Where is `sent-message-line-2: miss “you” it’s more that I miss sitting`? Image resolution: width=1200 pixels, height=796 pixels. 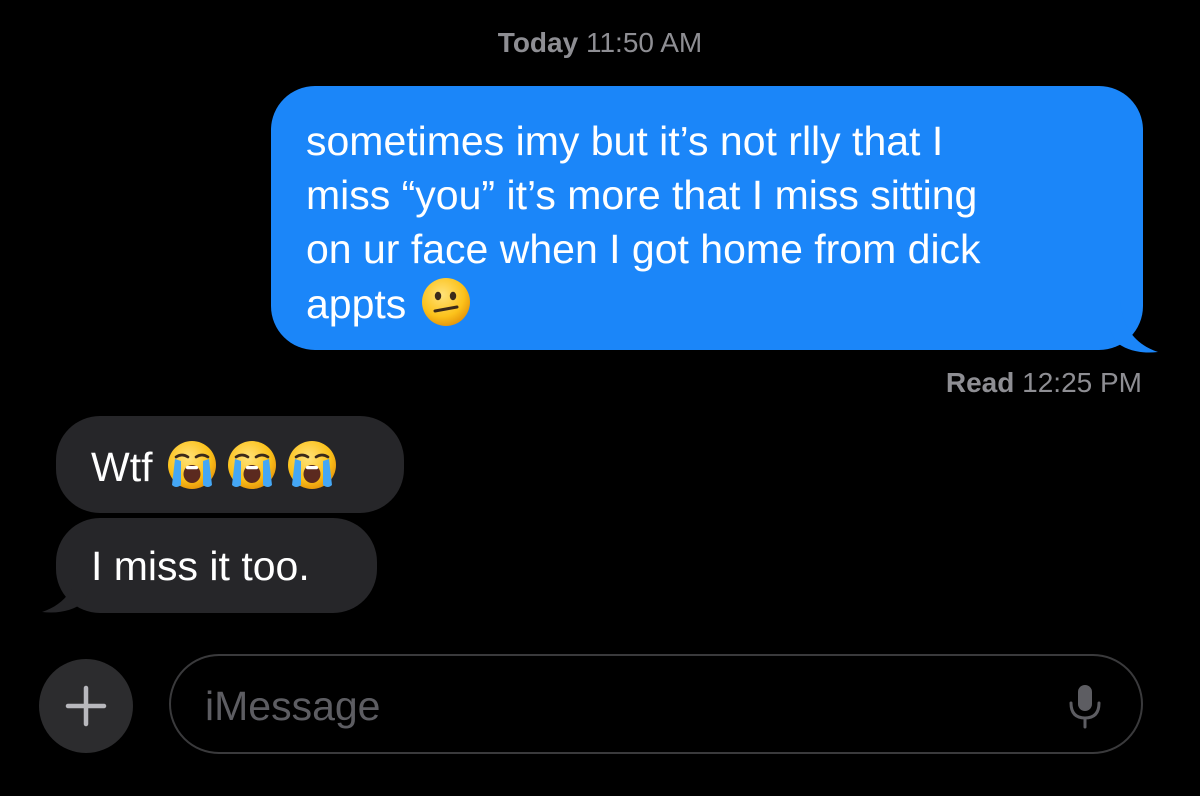
sent-message-line-2: miss “you” it’s more that I miss sitting is located at coordinates (642, 195).